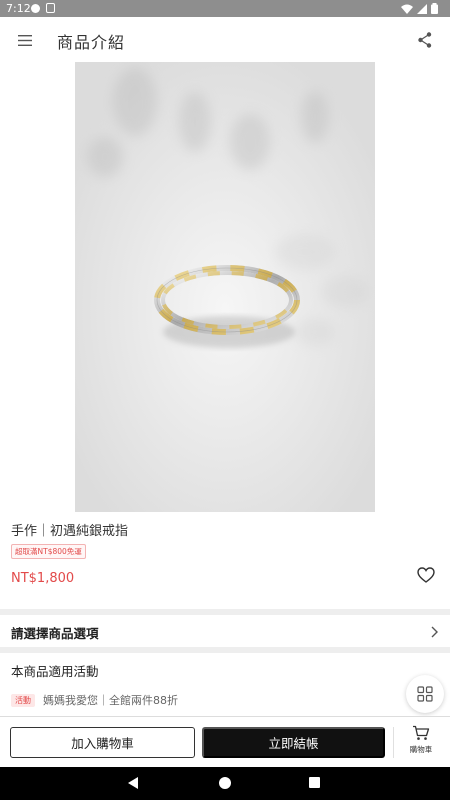  Describe the element at coordinates (425, 694) in the screenshot. I see `grid-menu-icon` at that location.